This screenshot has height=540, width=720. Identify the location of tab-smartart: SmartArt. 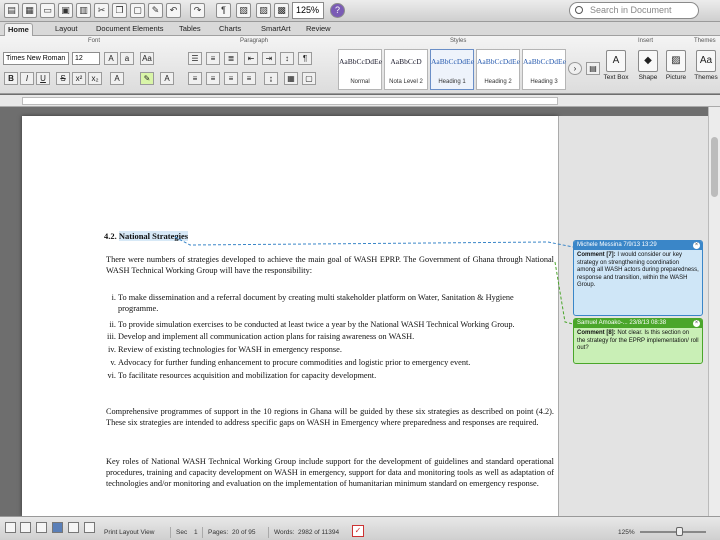
(276, 29).